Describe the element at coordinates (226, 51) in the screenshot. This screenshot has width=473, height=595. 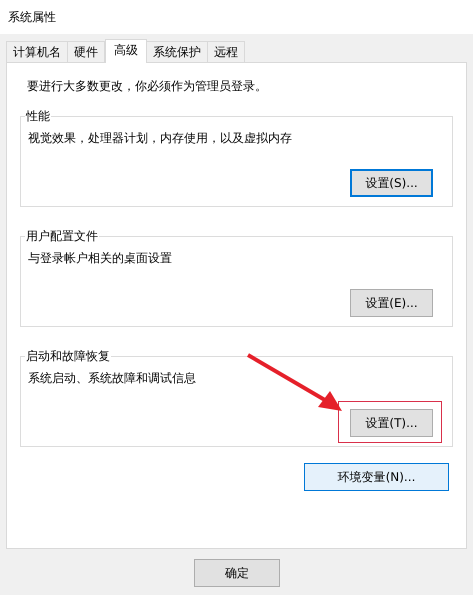
I see `tab: 远程` at that location.